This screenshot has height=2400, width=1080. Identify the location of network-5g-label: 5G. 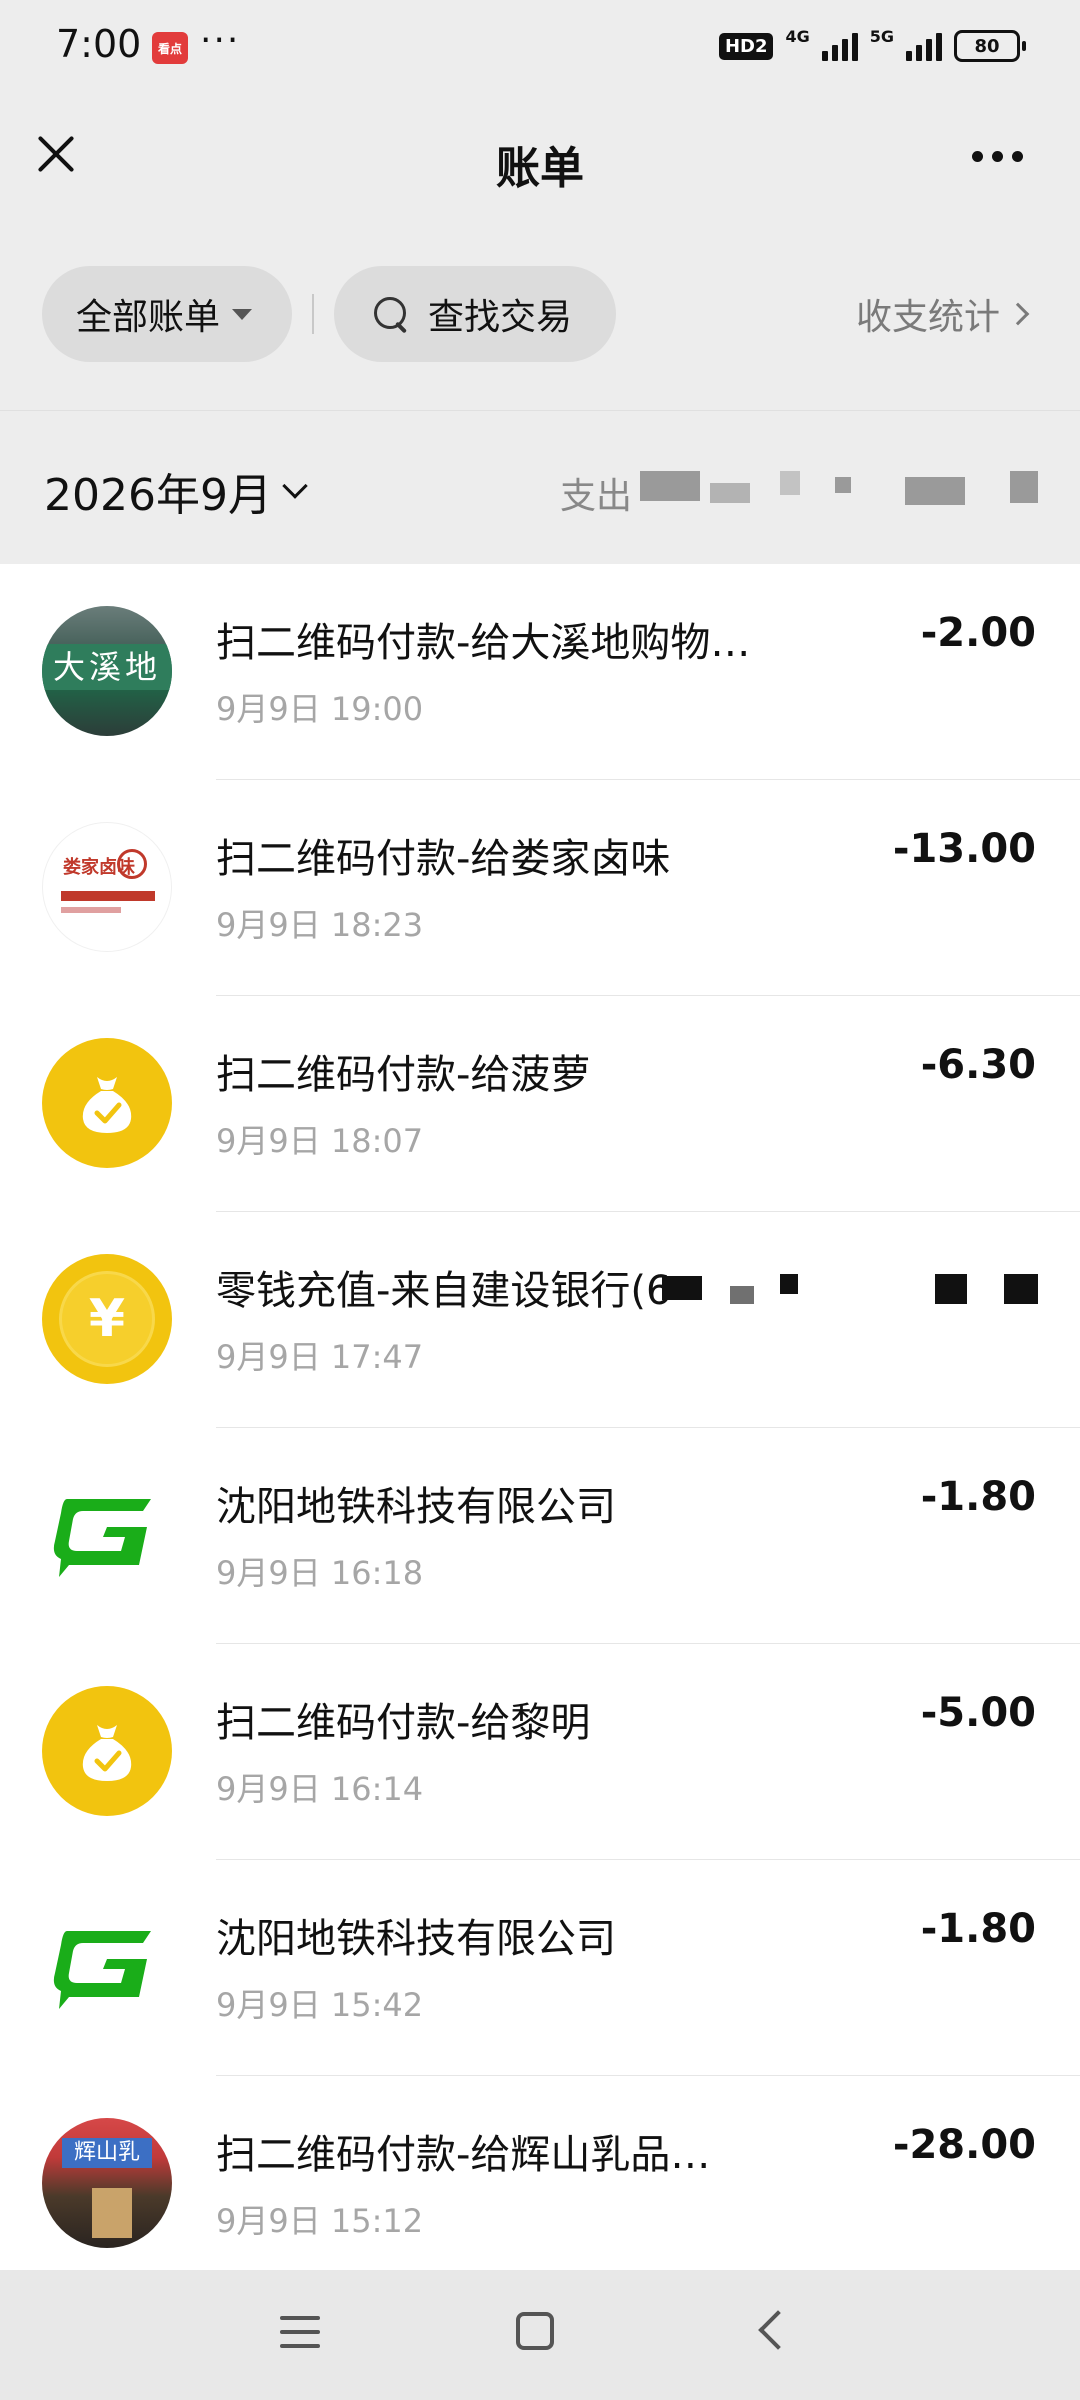
(881, 36).